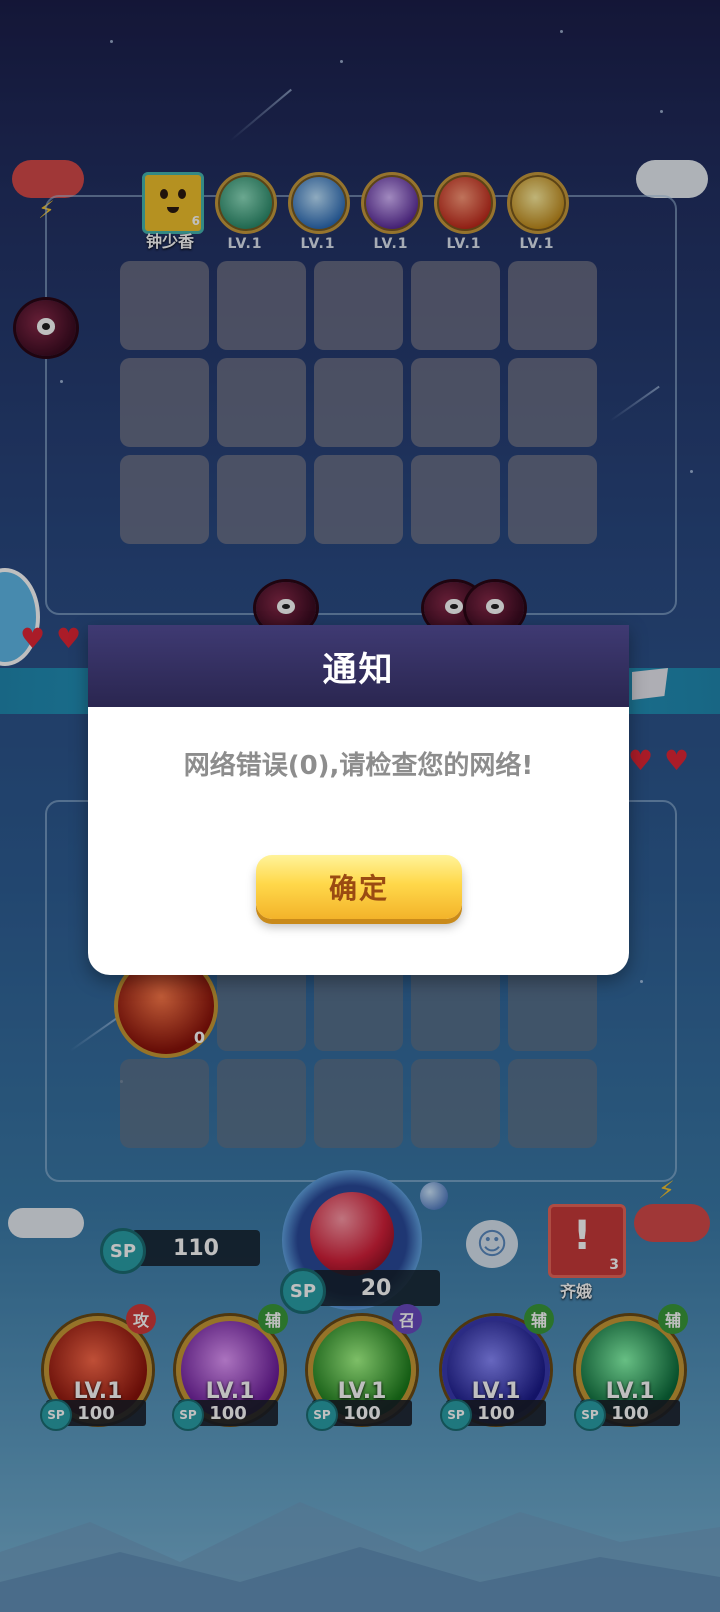  What do you see at coordinates (358, 669) in the screenshot?
I see `dialog-title: 通知` at bounding box center [358, 669].